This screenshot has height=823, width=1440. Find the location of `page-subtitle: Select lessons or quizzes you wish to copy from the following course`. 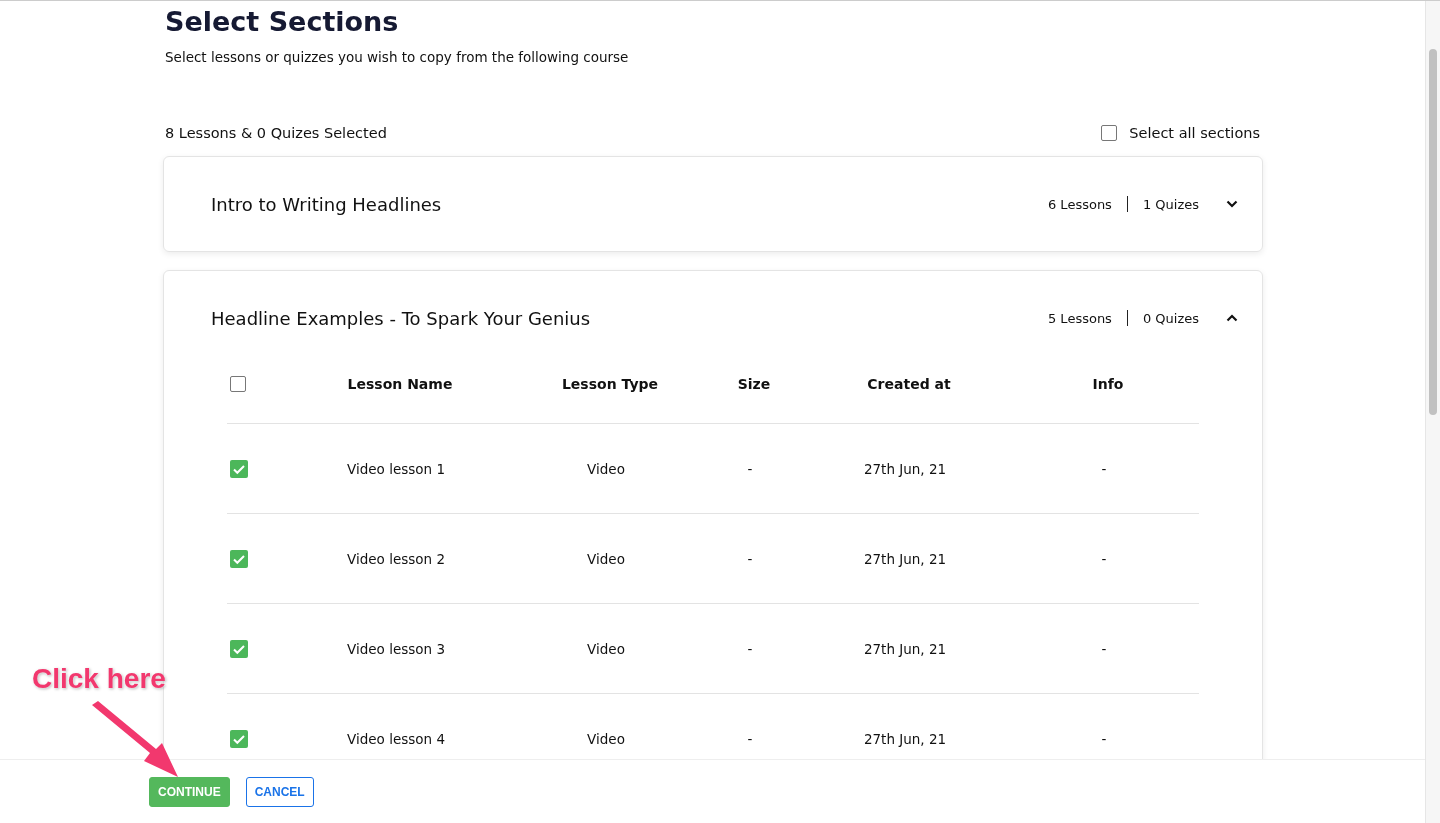

page-subtitle: Select lessons or quizzes you wish to copy from the following course is located at coordinates (397, 57).